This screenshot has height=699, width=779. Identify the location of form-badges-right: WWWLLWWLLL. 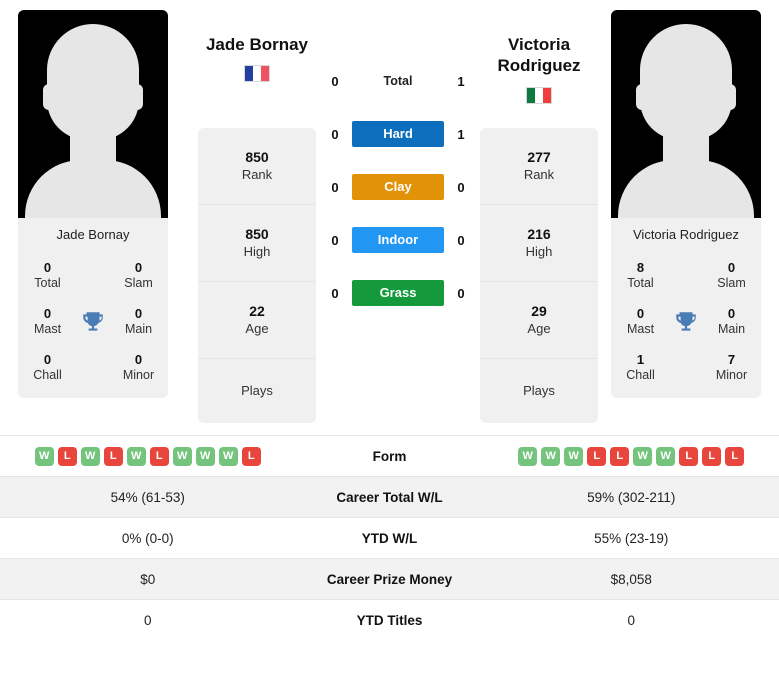
(631, 456).